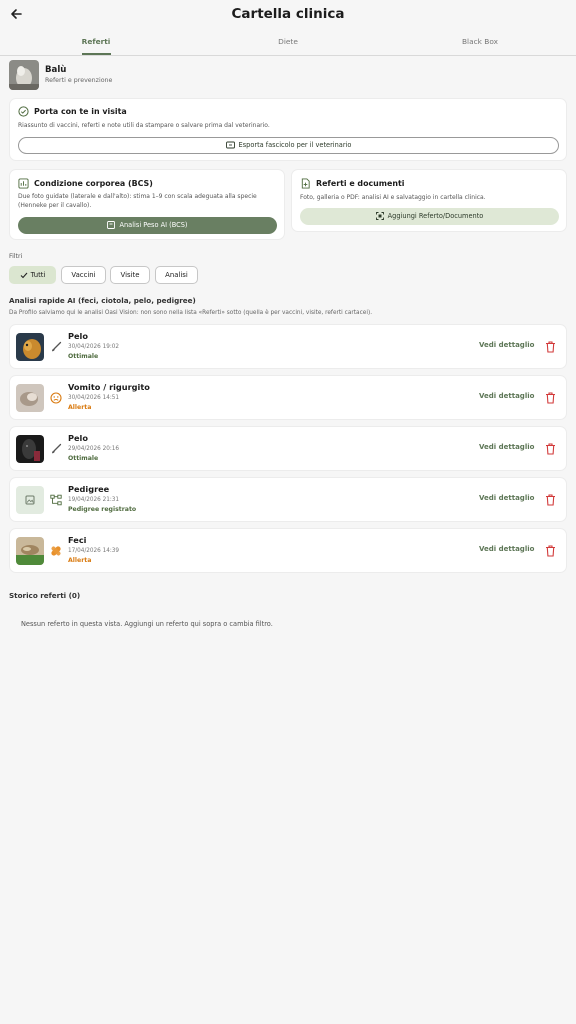 The width and height of the screenshot is (576, 1024). I want to click on page-title: Cartella clinica, so click(288, 14).